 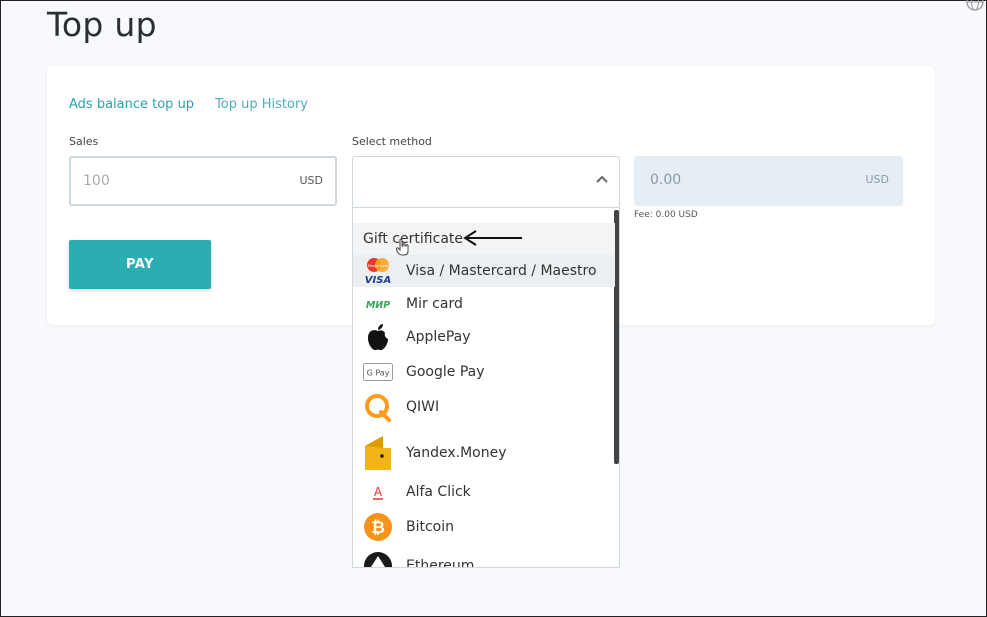 I want to click on alfa-icon: A, so click(x=378, y=492).